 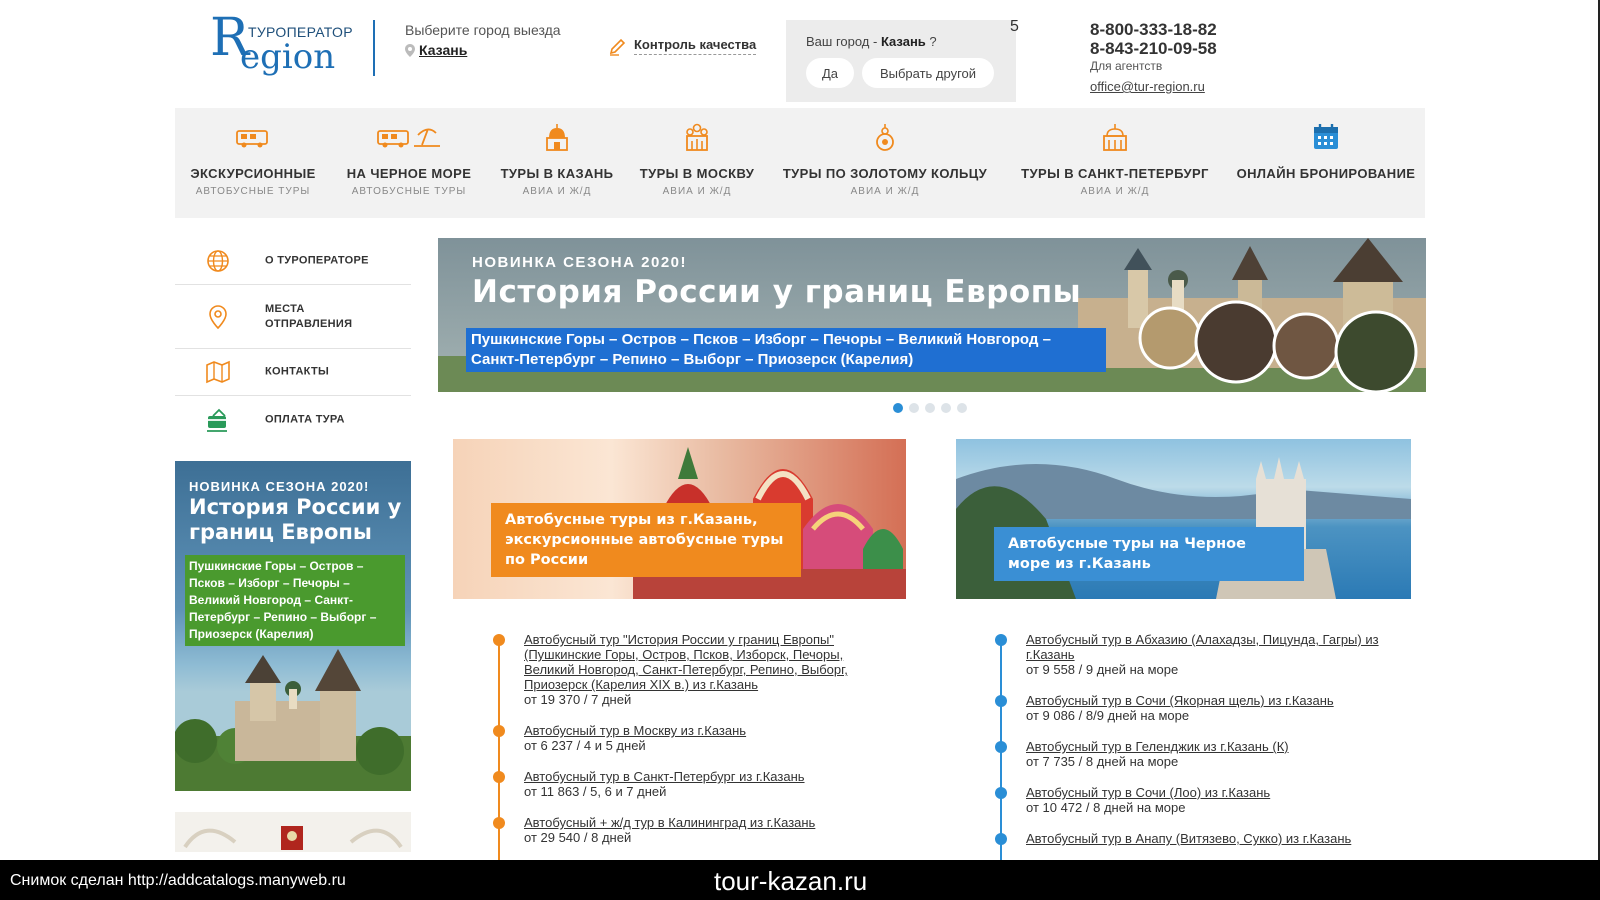 What do you see at coordinates (279, 486) in the screenshot?
I see `promo-tag: НОВИНКА СЕЗОНА 2020!` at bounding box center [279, 486].